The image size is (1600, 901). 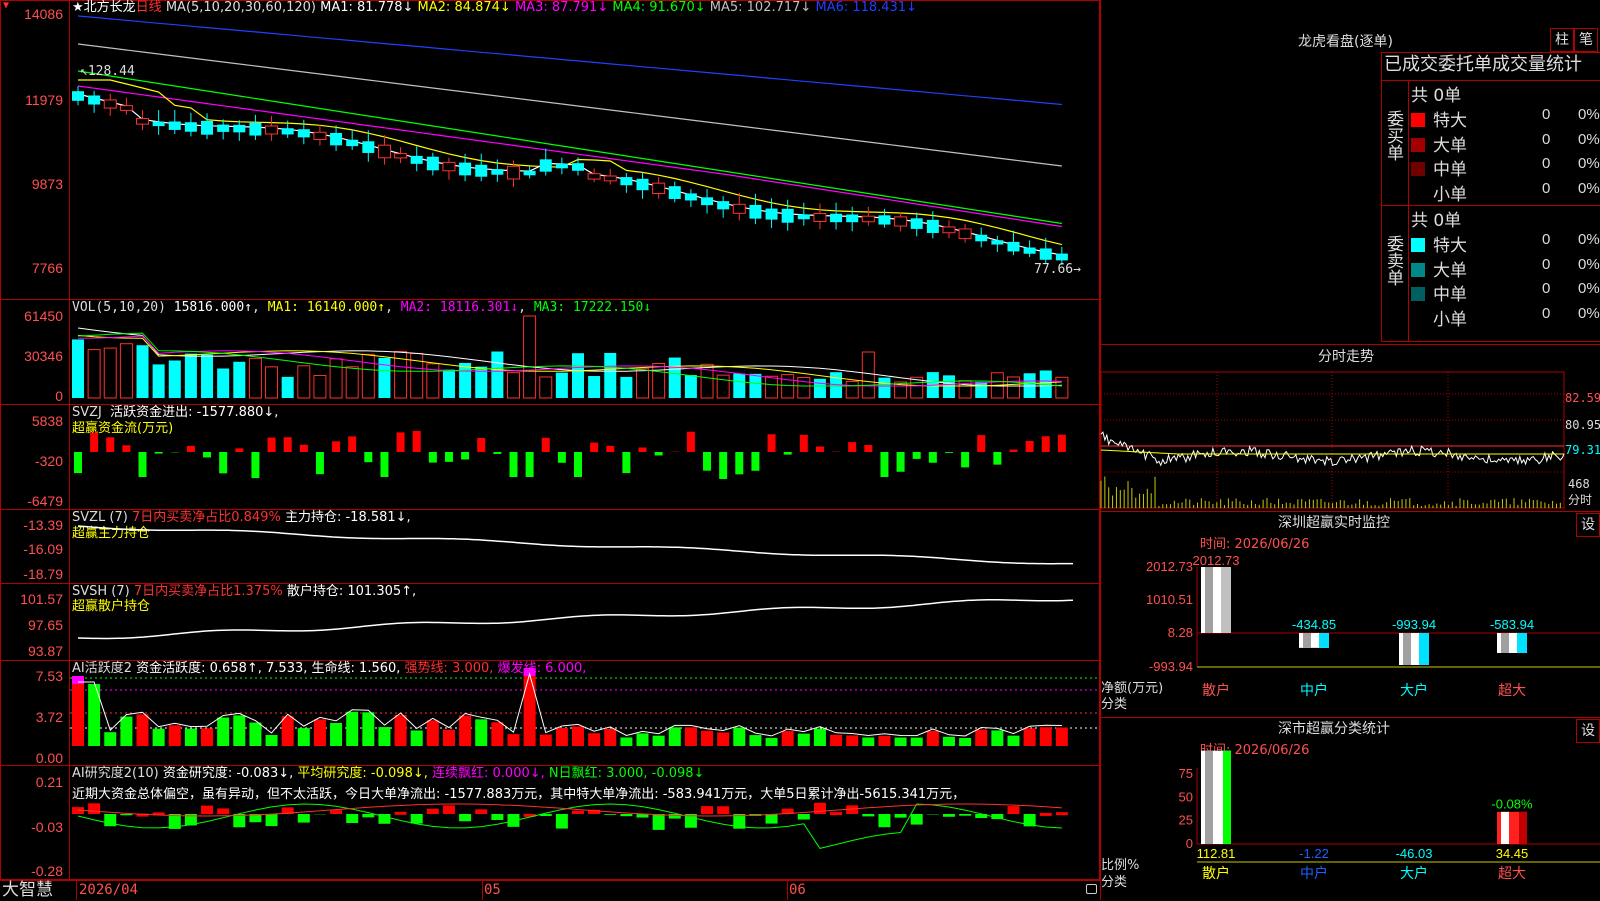 What do you see at coordinates (1580, 500) in the screenshot?
I see `intraday-label: 分时` at bounding box center [1580, 500].